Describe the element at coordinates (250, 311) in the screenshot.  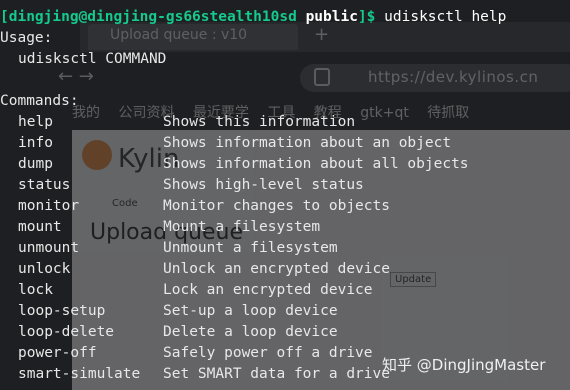
I see `command-description: Set-up a loop device` at that location.